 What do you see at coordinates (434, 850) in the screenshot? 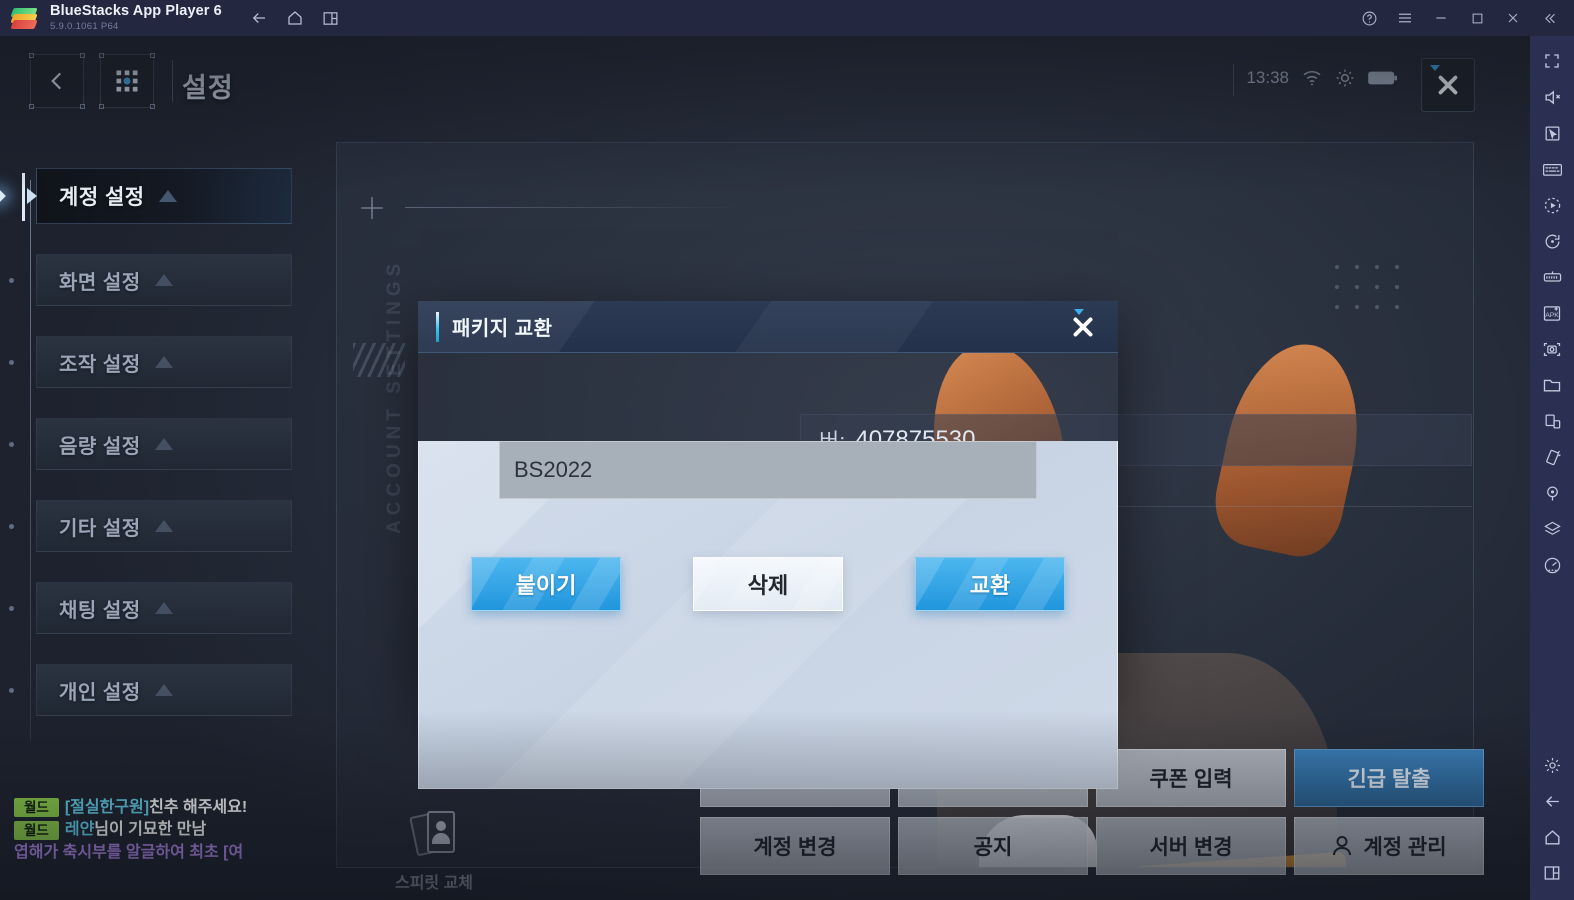
I see `spirit-change-widget: 스피릿 교체` at bounding box center [434, 850].